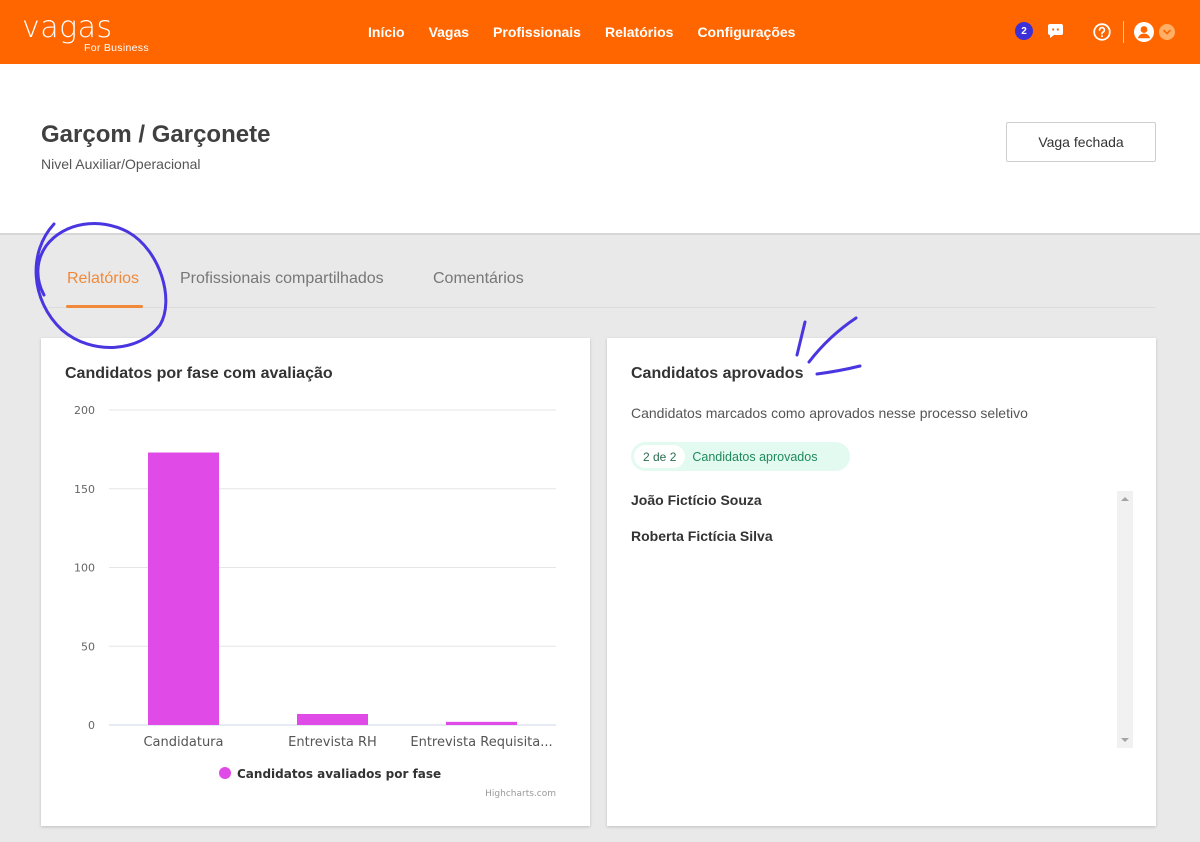 Image resolution: width=1200 pixels, height=842 pixels. Describe the element at coordinates (1125, 619) in the screenshot. I see `list-scrollbar` at that location.